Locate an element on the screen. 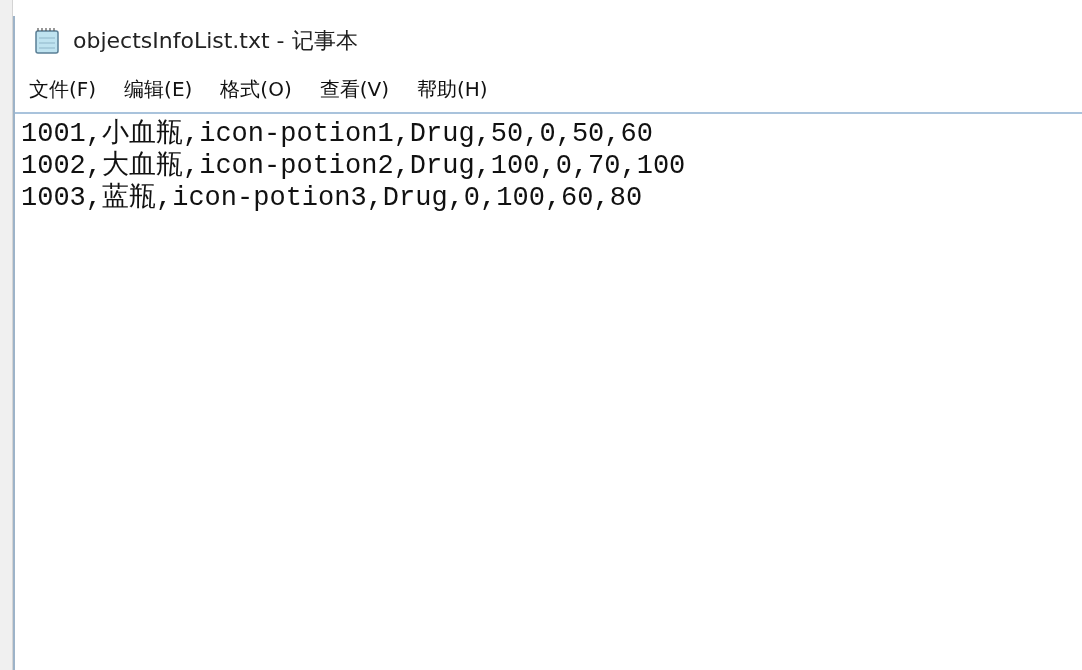 This screenshot has width=1082, height=670. menu-item: 文件(F) is located at coordinates (63, 89).